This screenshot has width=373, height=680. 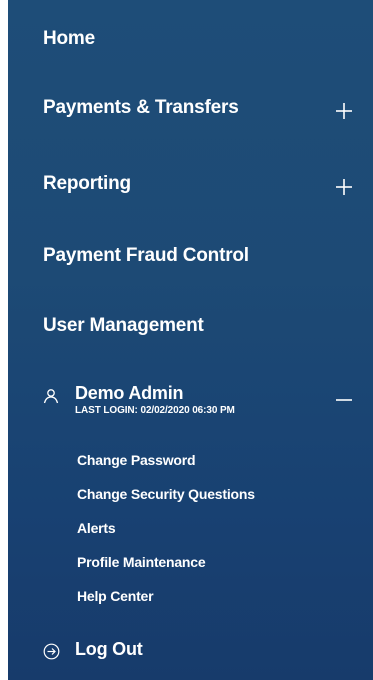 What do you see at coordinates (87, 183) in the screenshot?
I see `nav-item-reporting-label: Reporting` at bounding box center [87, 183].